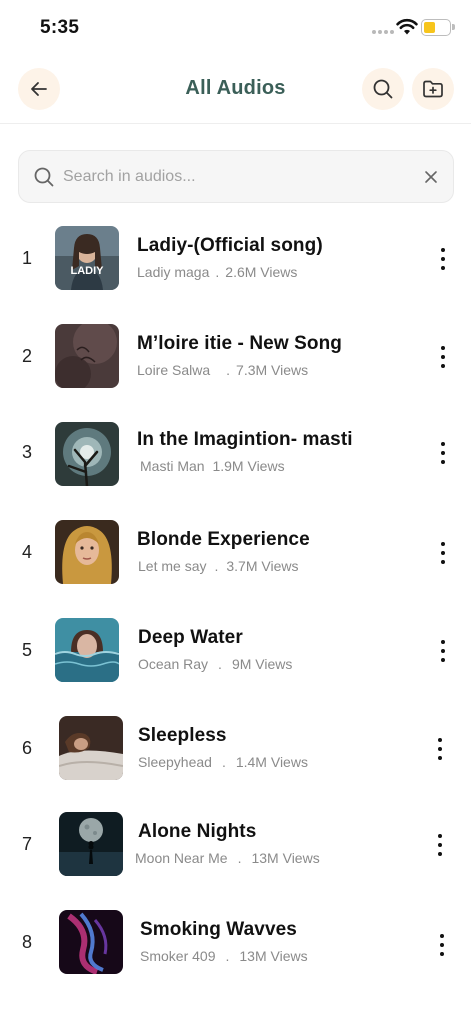 The image size is (471, 1021). What do you see at coordinates (182, 735) in the screenshot?
I see `track-title: Sleepless` at bounding box center [182, 735].